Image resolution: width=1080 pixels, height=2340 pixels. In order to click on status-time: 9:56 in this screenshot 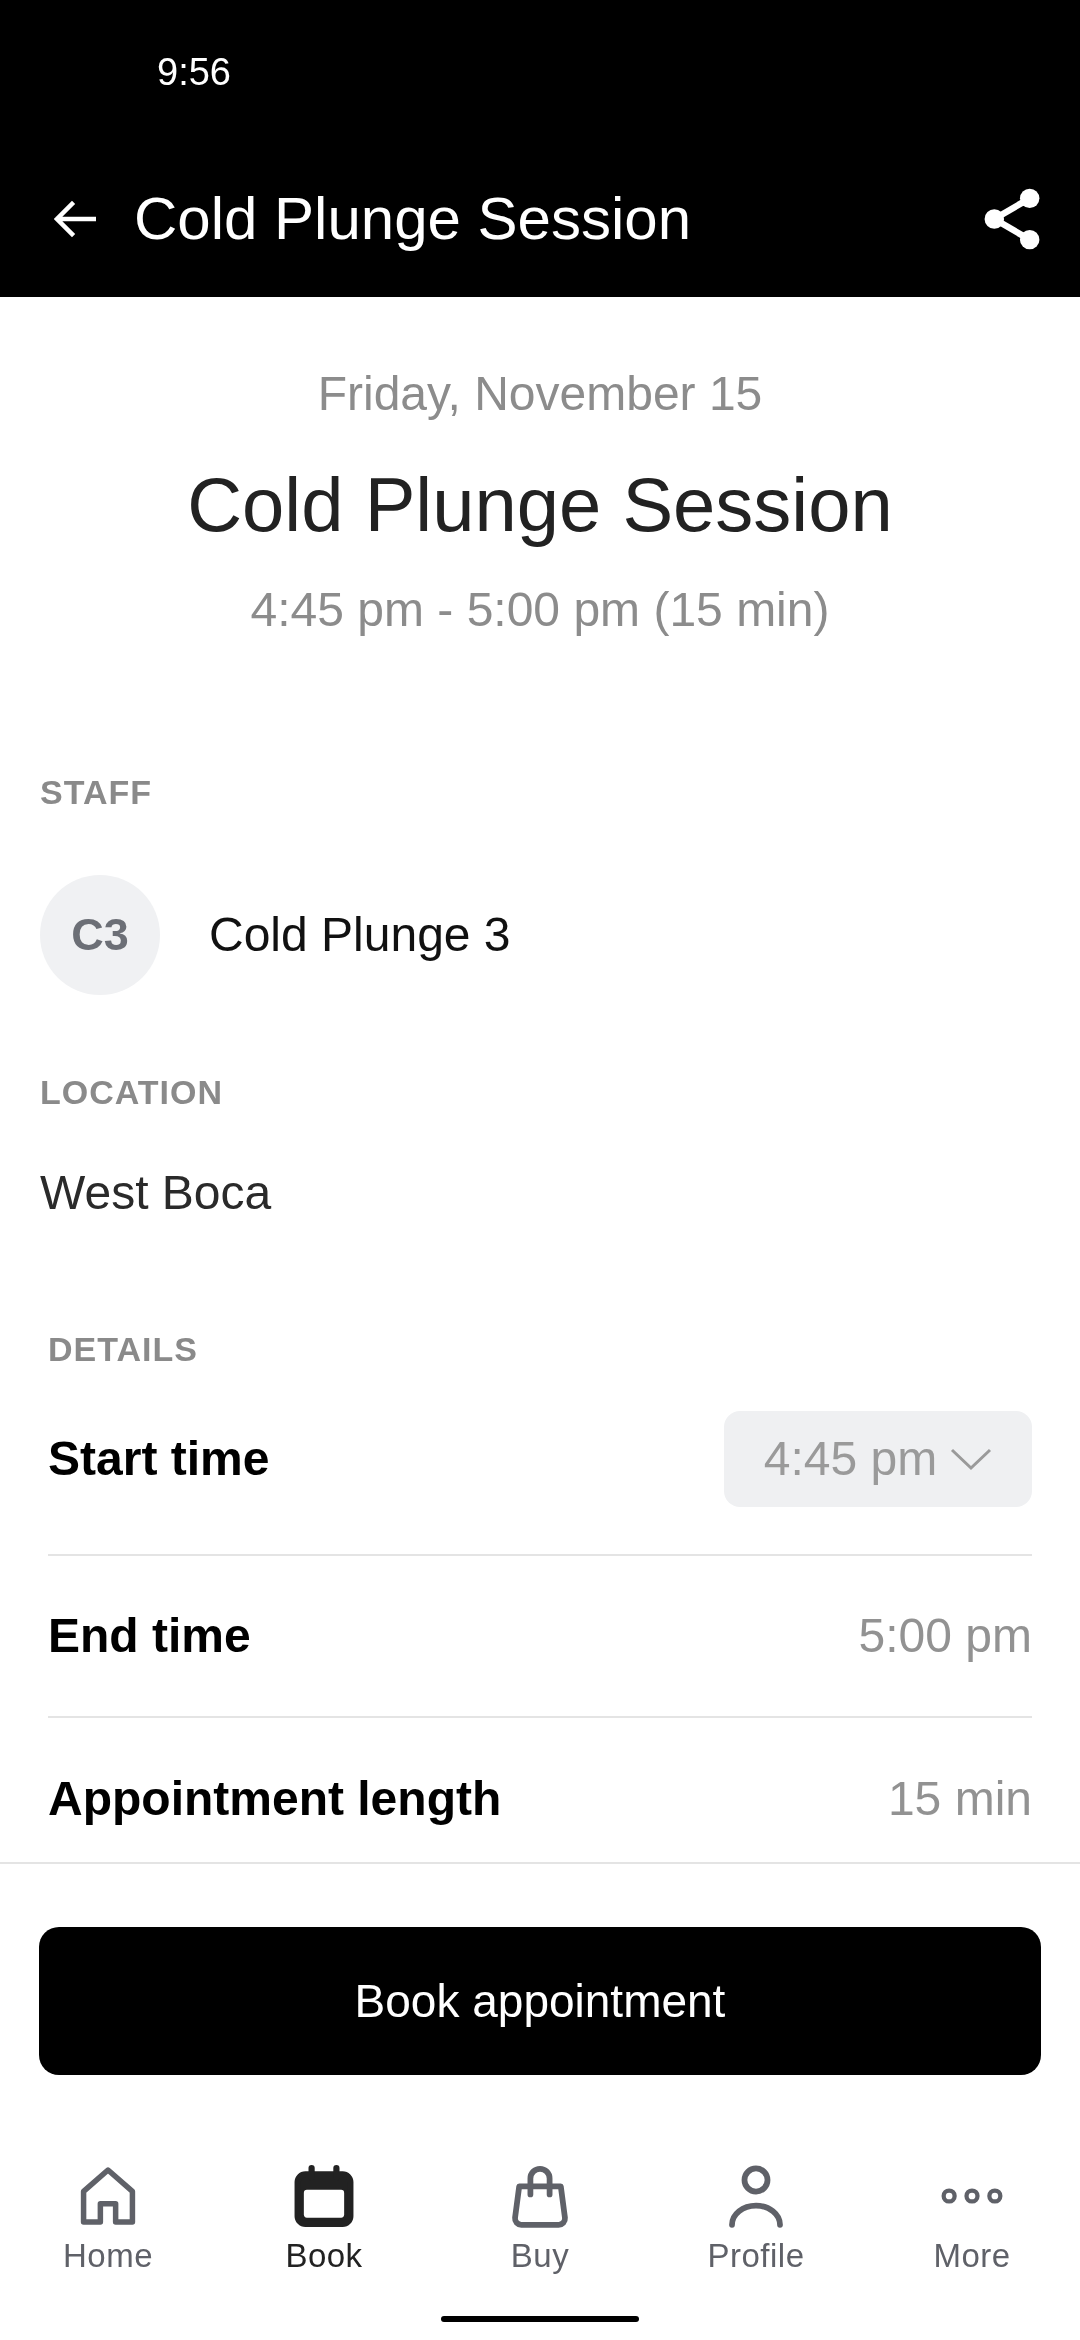, I will do `click(194, 72)`.